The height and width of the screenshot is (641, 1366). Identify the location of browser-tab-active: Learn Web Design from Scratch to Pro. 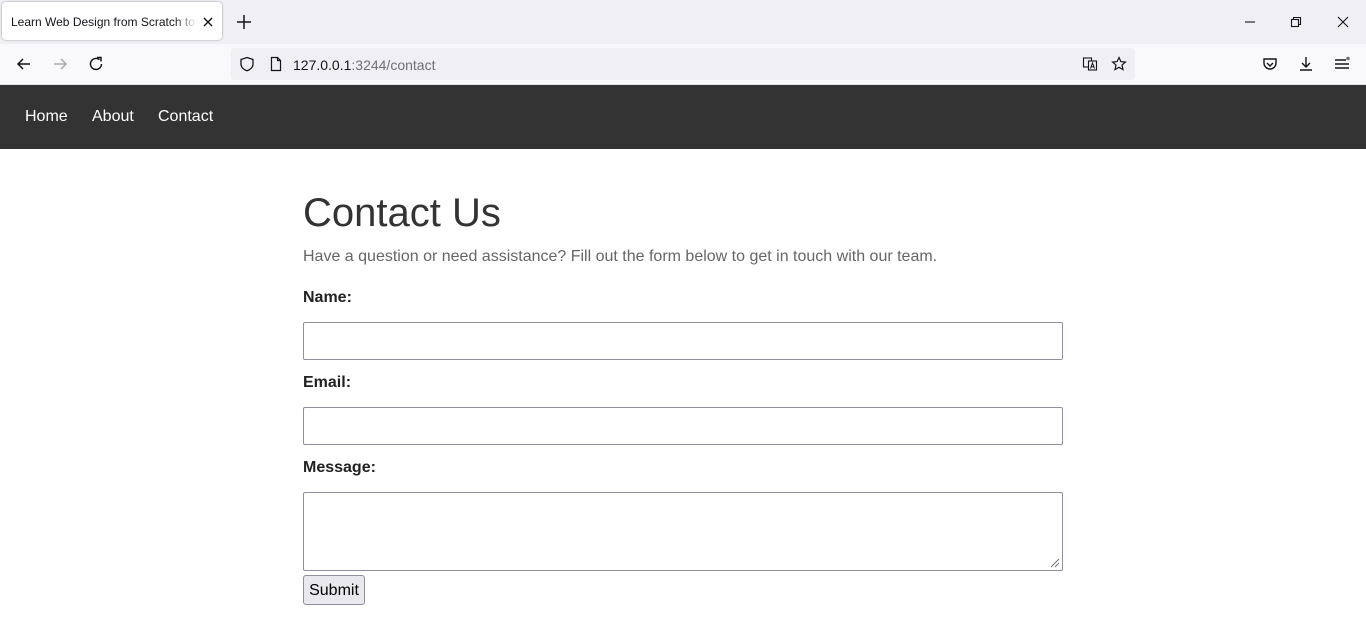
(112, 21).